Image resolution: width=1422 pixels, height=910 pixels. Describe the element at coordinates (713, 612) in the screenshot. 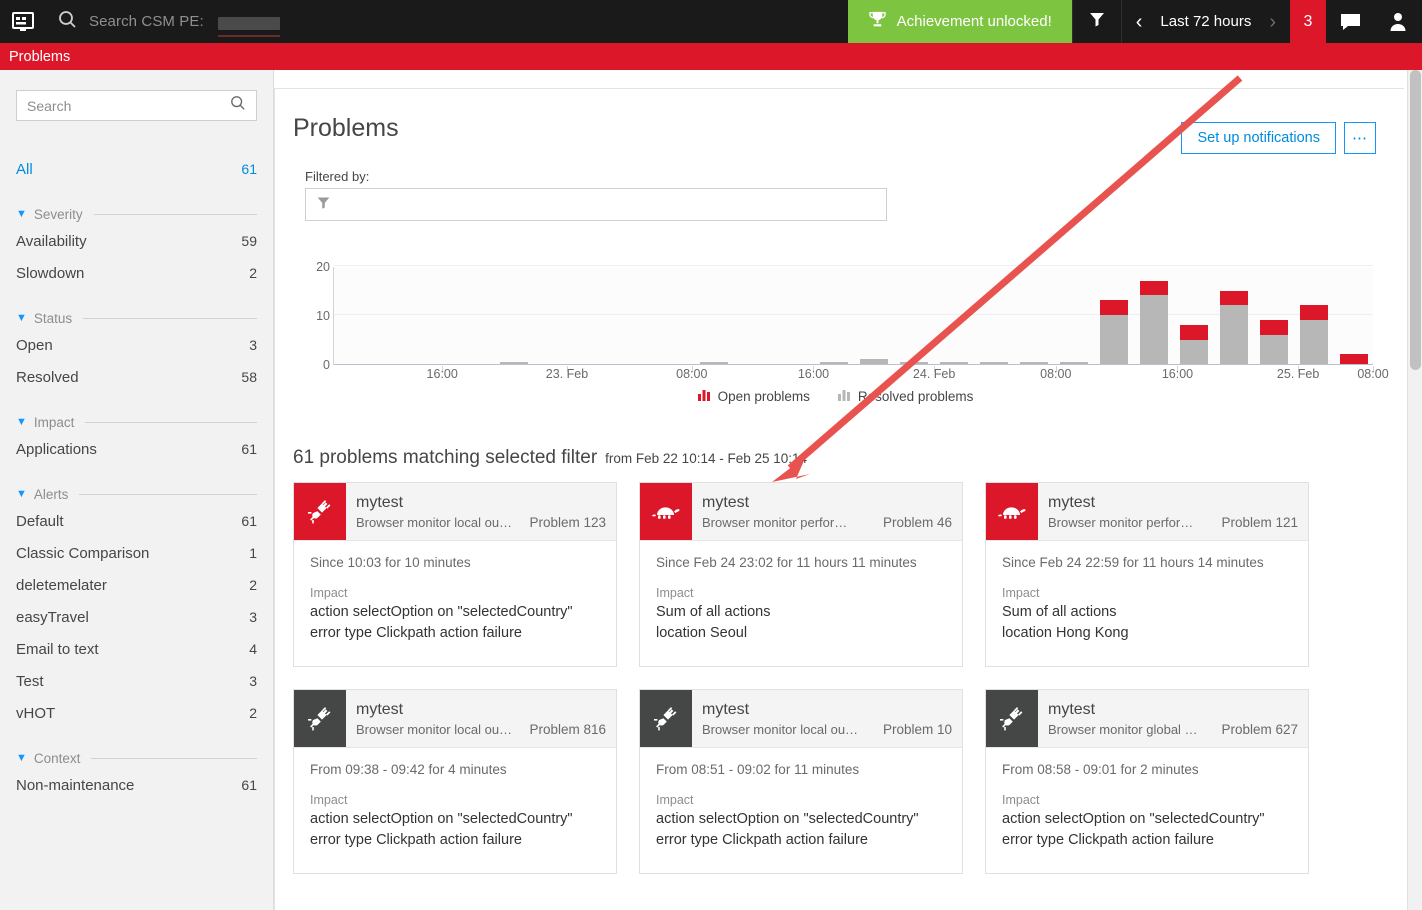

I see `impact-line: Sum of all actions` at that location.